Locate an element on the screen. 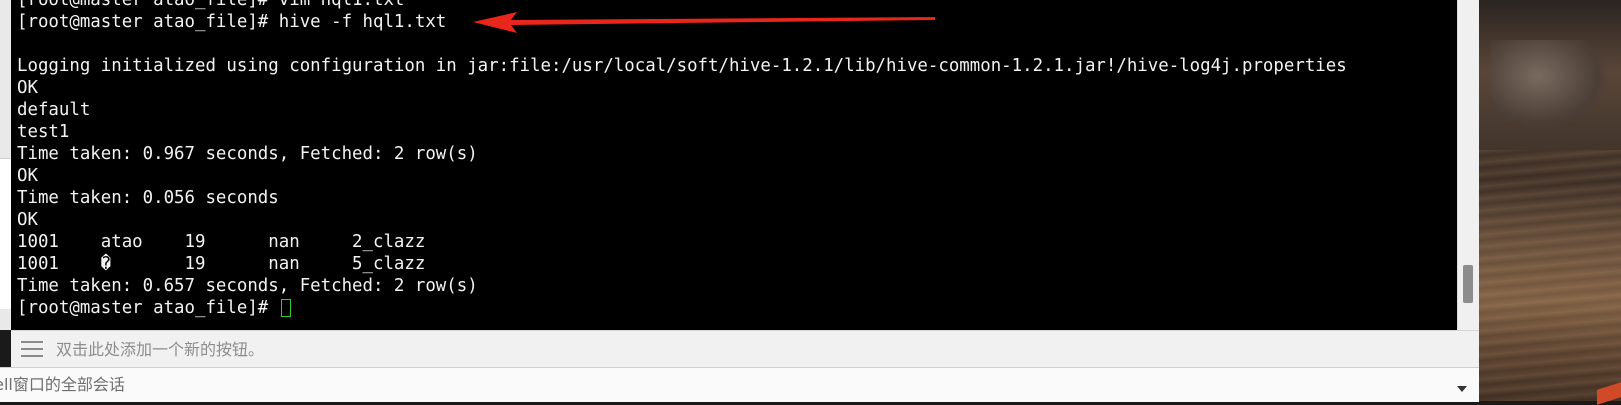 The image size is (1621, 405). terminal-line: test1 is located at coordinates (43, 132).